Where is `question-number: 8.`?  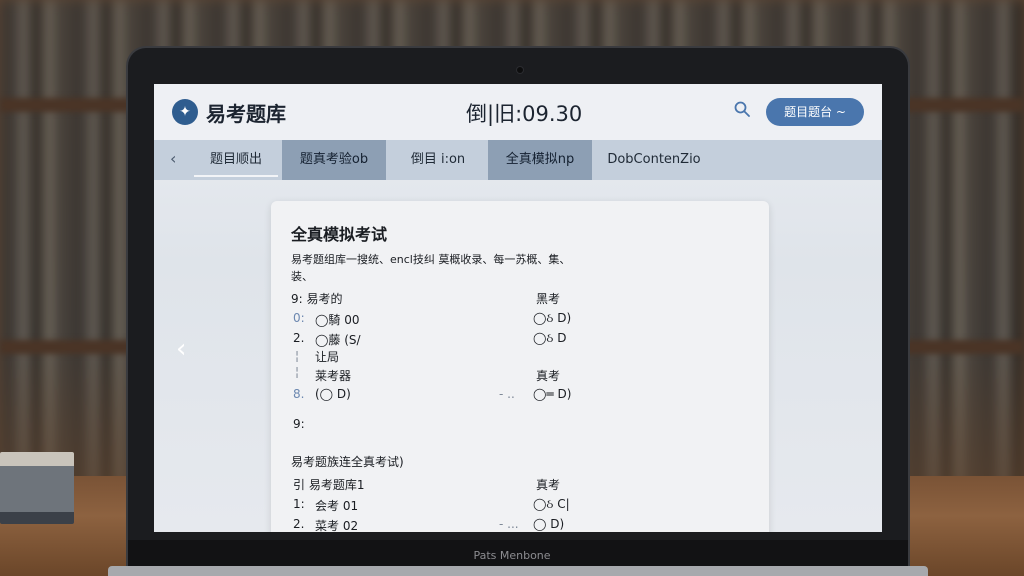 question-number: 8. is located at coordinates (299, 394).